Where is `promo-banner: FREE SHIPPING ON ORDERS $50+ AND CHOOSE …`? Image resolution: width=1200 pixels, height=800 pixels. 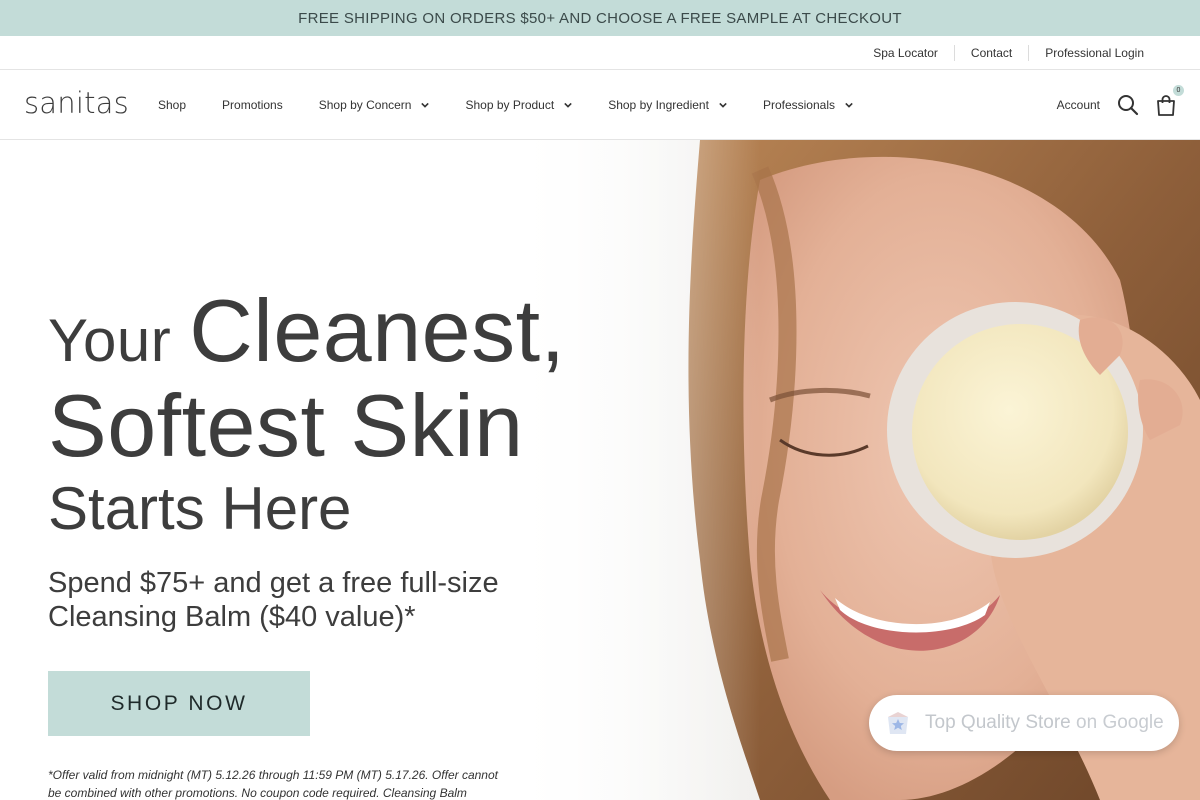 promo-banner: FREE SHIPPING ON ORDERS $50+ AND CHOOSE … is located at coordinates (600, 18).